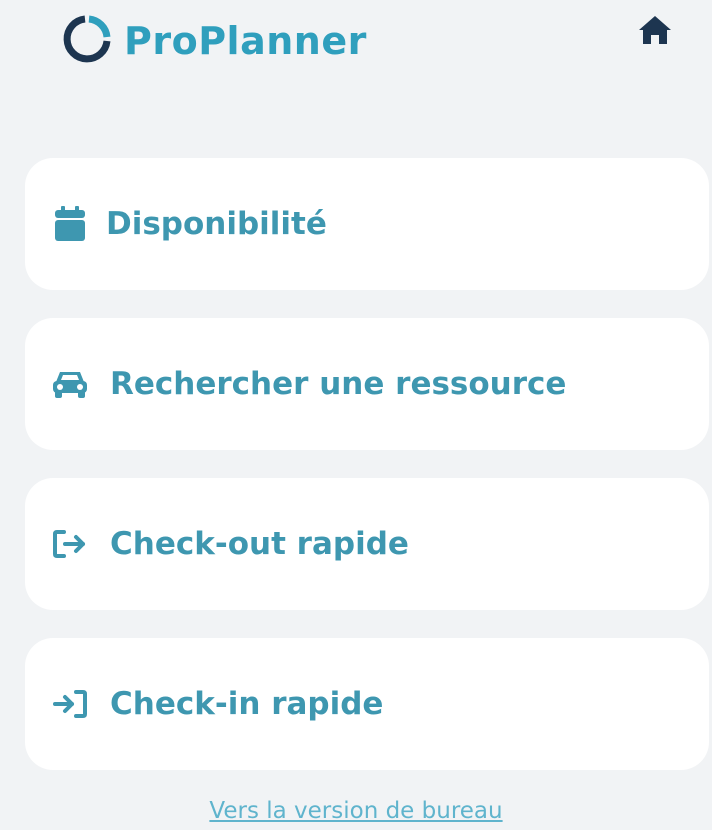  Describe the element at coordinates (338, 384) in the screenshot. I see `menu-item-label: Rechercher une ressource` at that location.